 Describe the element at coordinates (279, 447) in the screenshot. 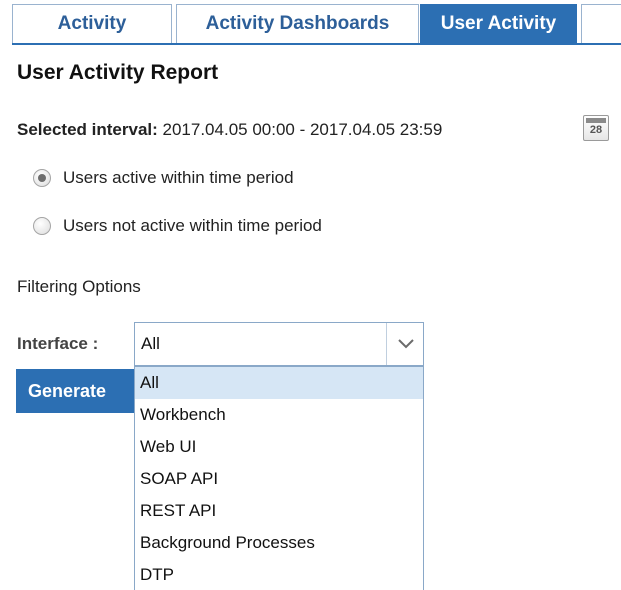

I see `dropdown-option-web-ui: Web UI` at that location.